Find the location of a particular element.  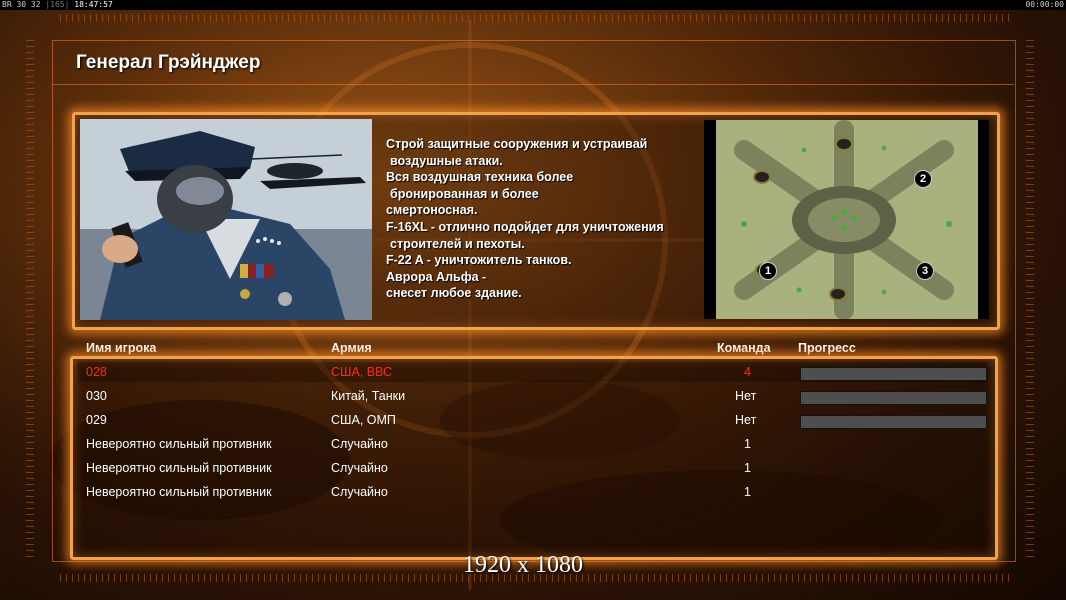

description-line: Аврора Альфа - is located at coordinates (436, 276).